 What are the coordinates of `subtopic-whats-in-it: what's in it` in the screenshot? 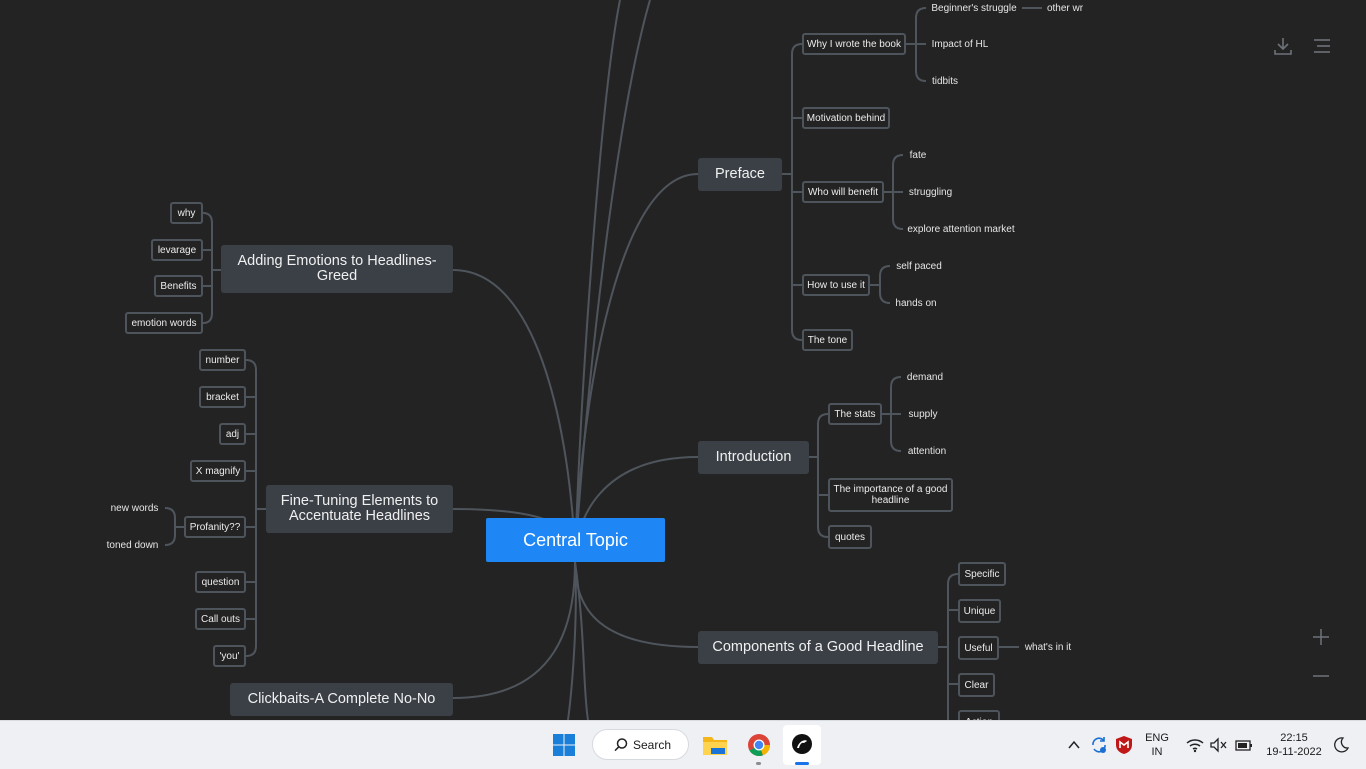 It's located at (1048, 647).